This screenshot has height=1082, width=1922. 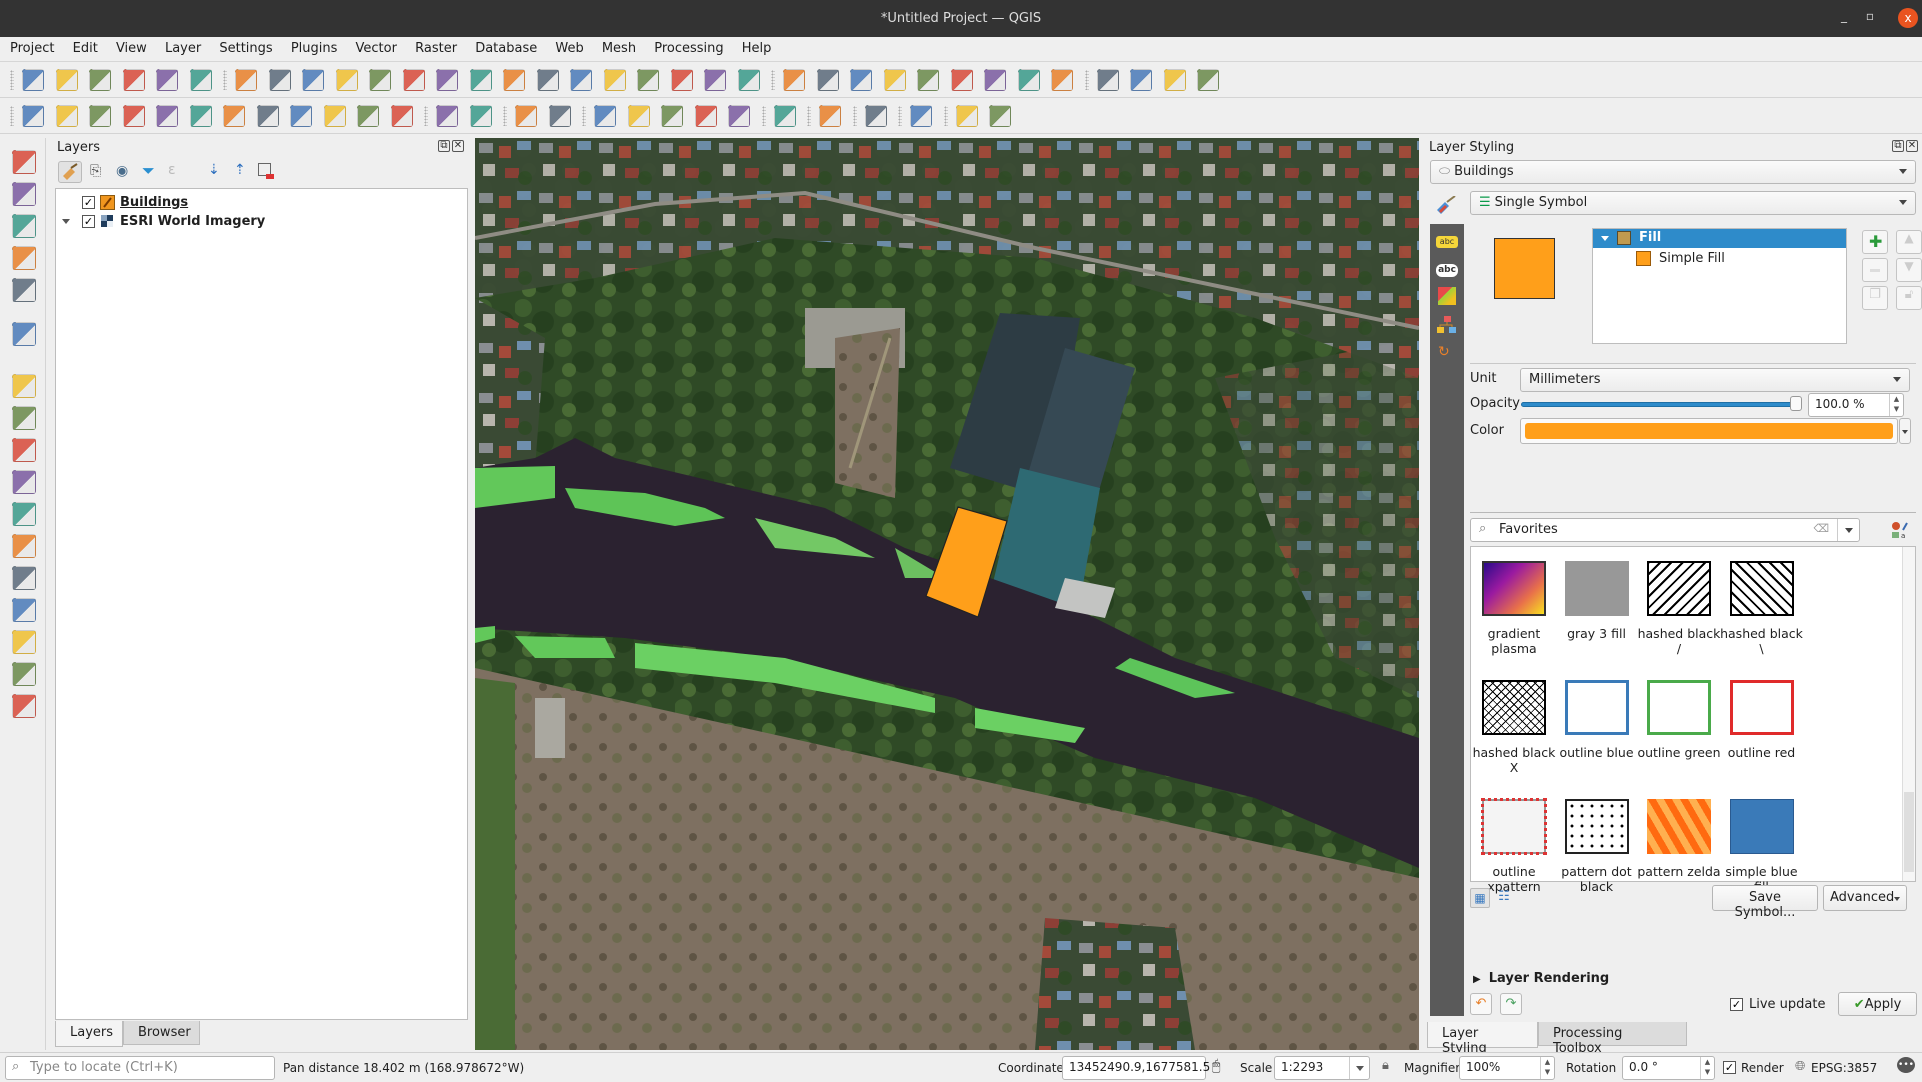 I want to click on manage-visibility-icon: ◉, so click(x=122, y=171).